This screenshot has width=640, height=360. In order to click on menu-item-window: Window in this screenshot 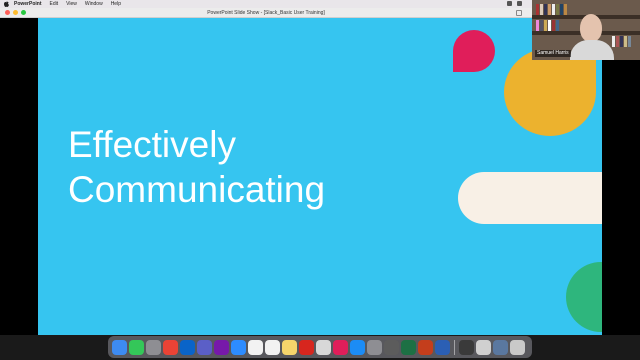, I will do `click(94, 4)`.